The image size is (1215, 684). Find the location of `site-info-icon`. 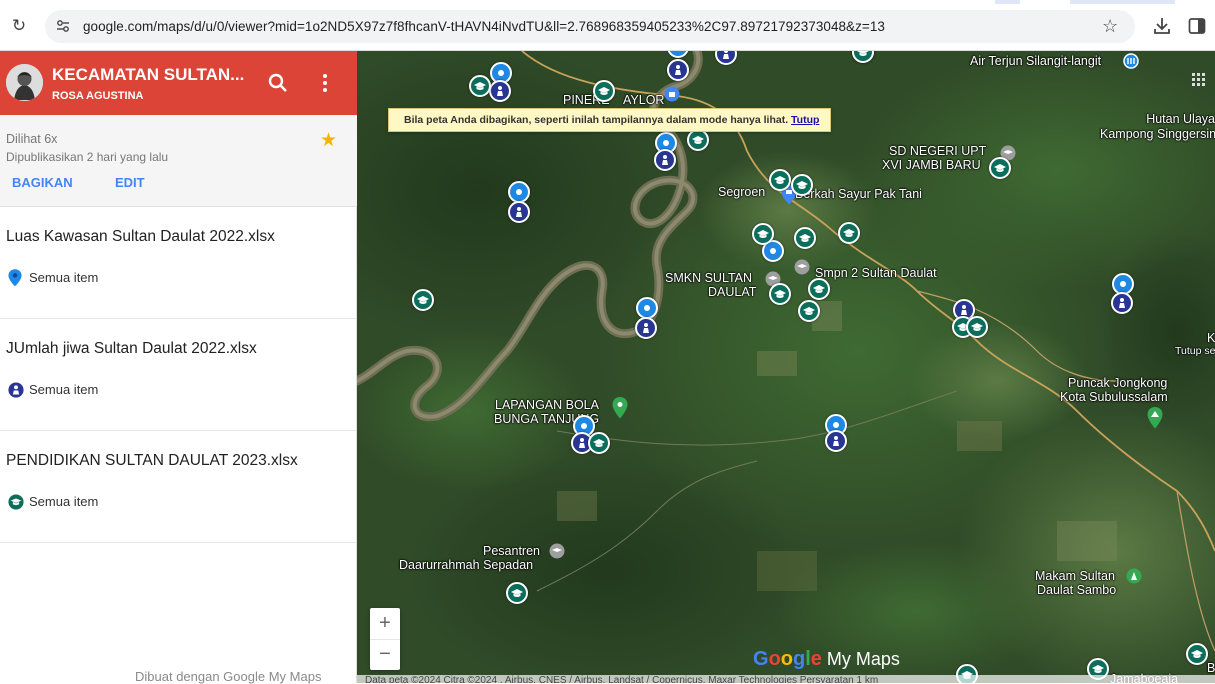

site-info-icon is located at coordinates (63, 26).